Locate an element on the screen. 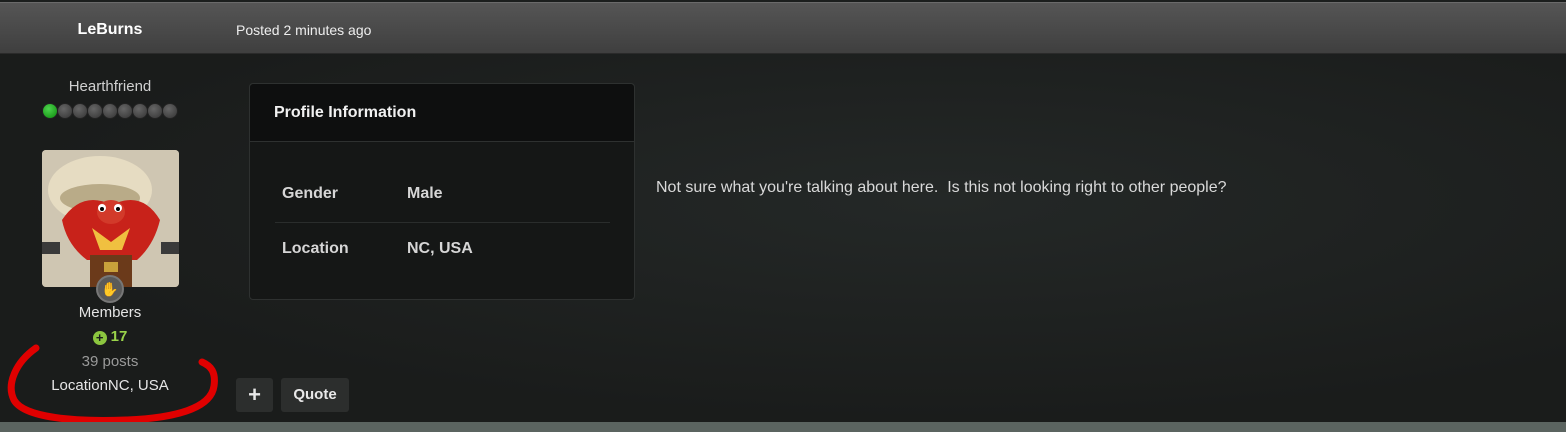  profile-card-title: Profile Information is located at coordinates (442, 113).